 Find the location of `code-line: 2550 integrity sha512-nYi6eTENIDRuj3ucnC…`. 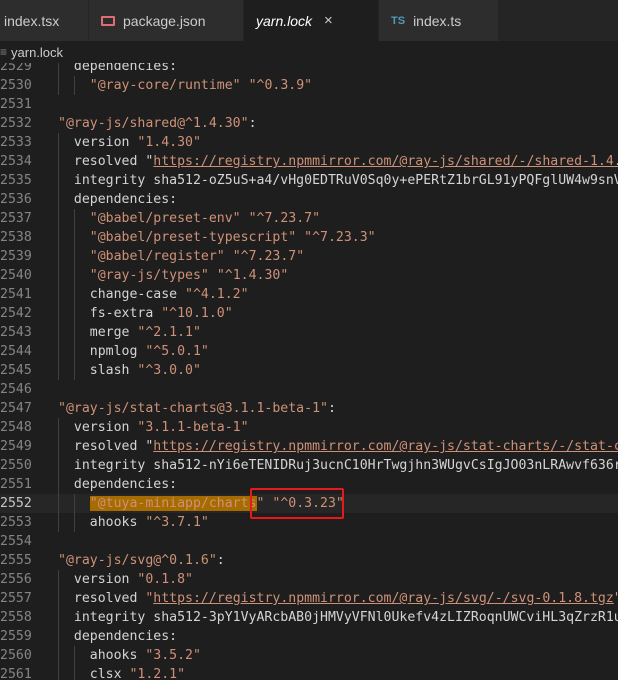

code-line: 2550 integrity sha512-nYi6eTENIDRuj3ucnC… is located at coordinates (309, 465).